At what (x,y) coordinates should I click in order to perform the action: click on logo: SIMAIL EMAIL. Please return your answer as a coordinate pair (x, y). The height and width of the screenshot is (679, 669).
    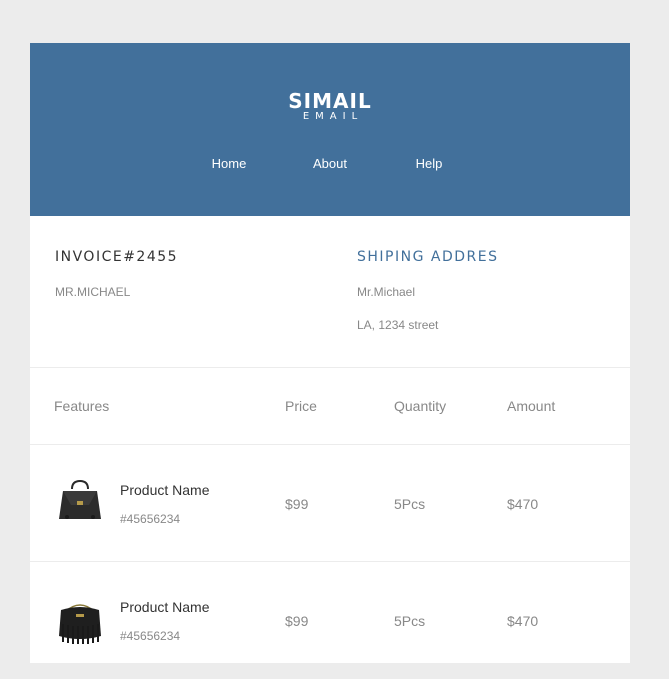
    Looking at the image, I should click on (330, 106).